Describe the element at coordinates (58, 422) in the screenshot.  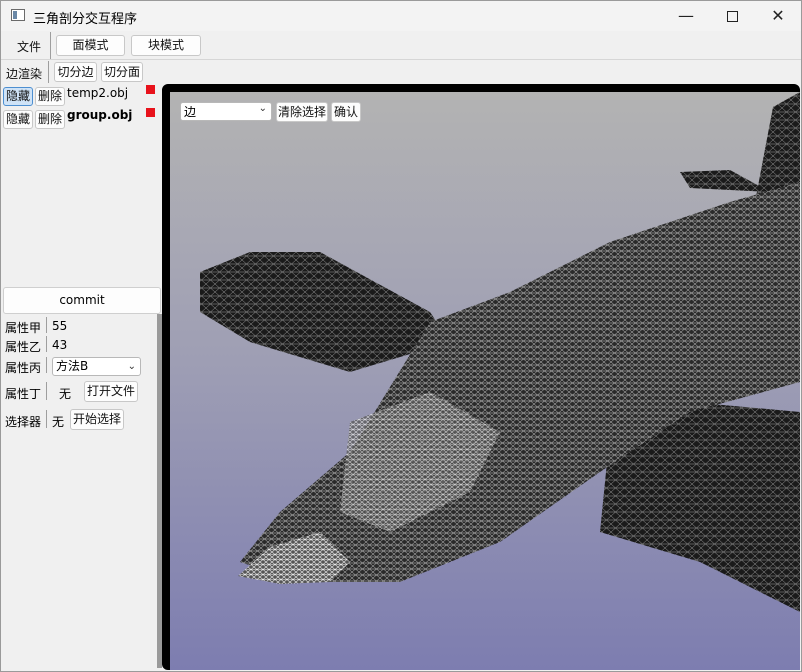
I see `selector-value: 无` at that location.